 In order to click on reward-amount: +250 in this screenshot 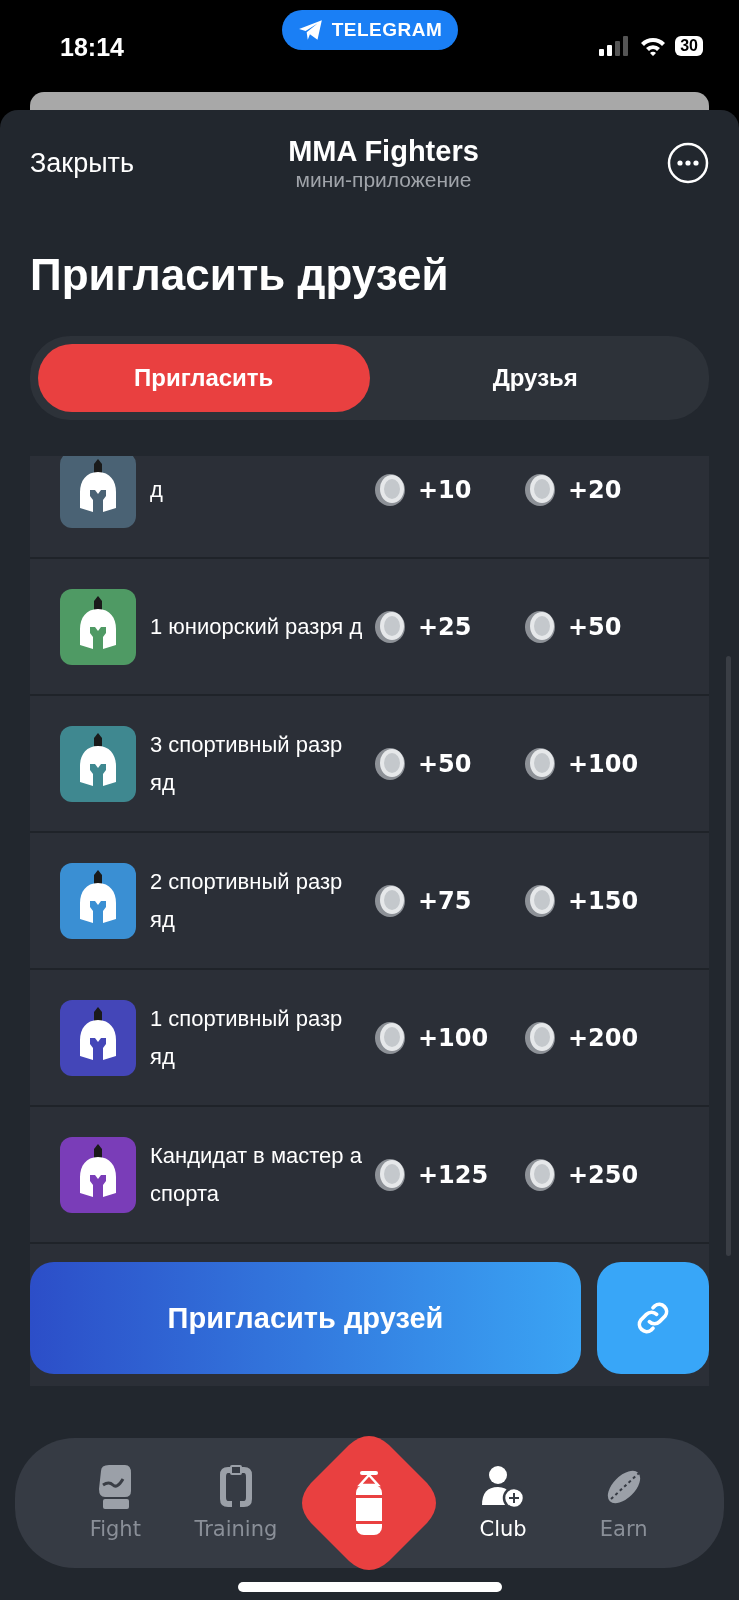, I will do `click(603, 1174)`.